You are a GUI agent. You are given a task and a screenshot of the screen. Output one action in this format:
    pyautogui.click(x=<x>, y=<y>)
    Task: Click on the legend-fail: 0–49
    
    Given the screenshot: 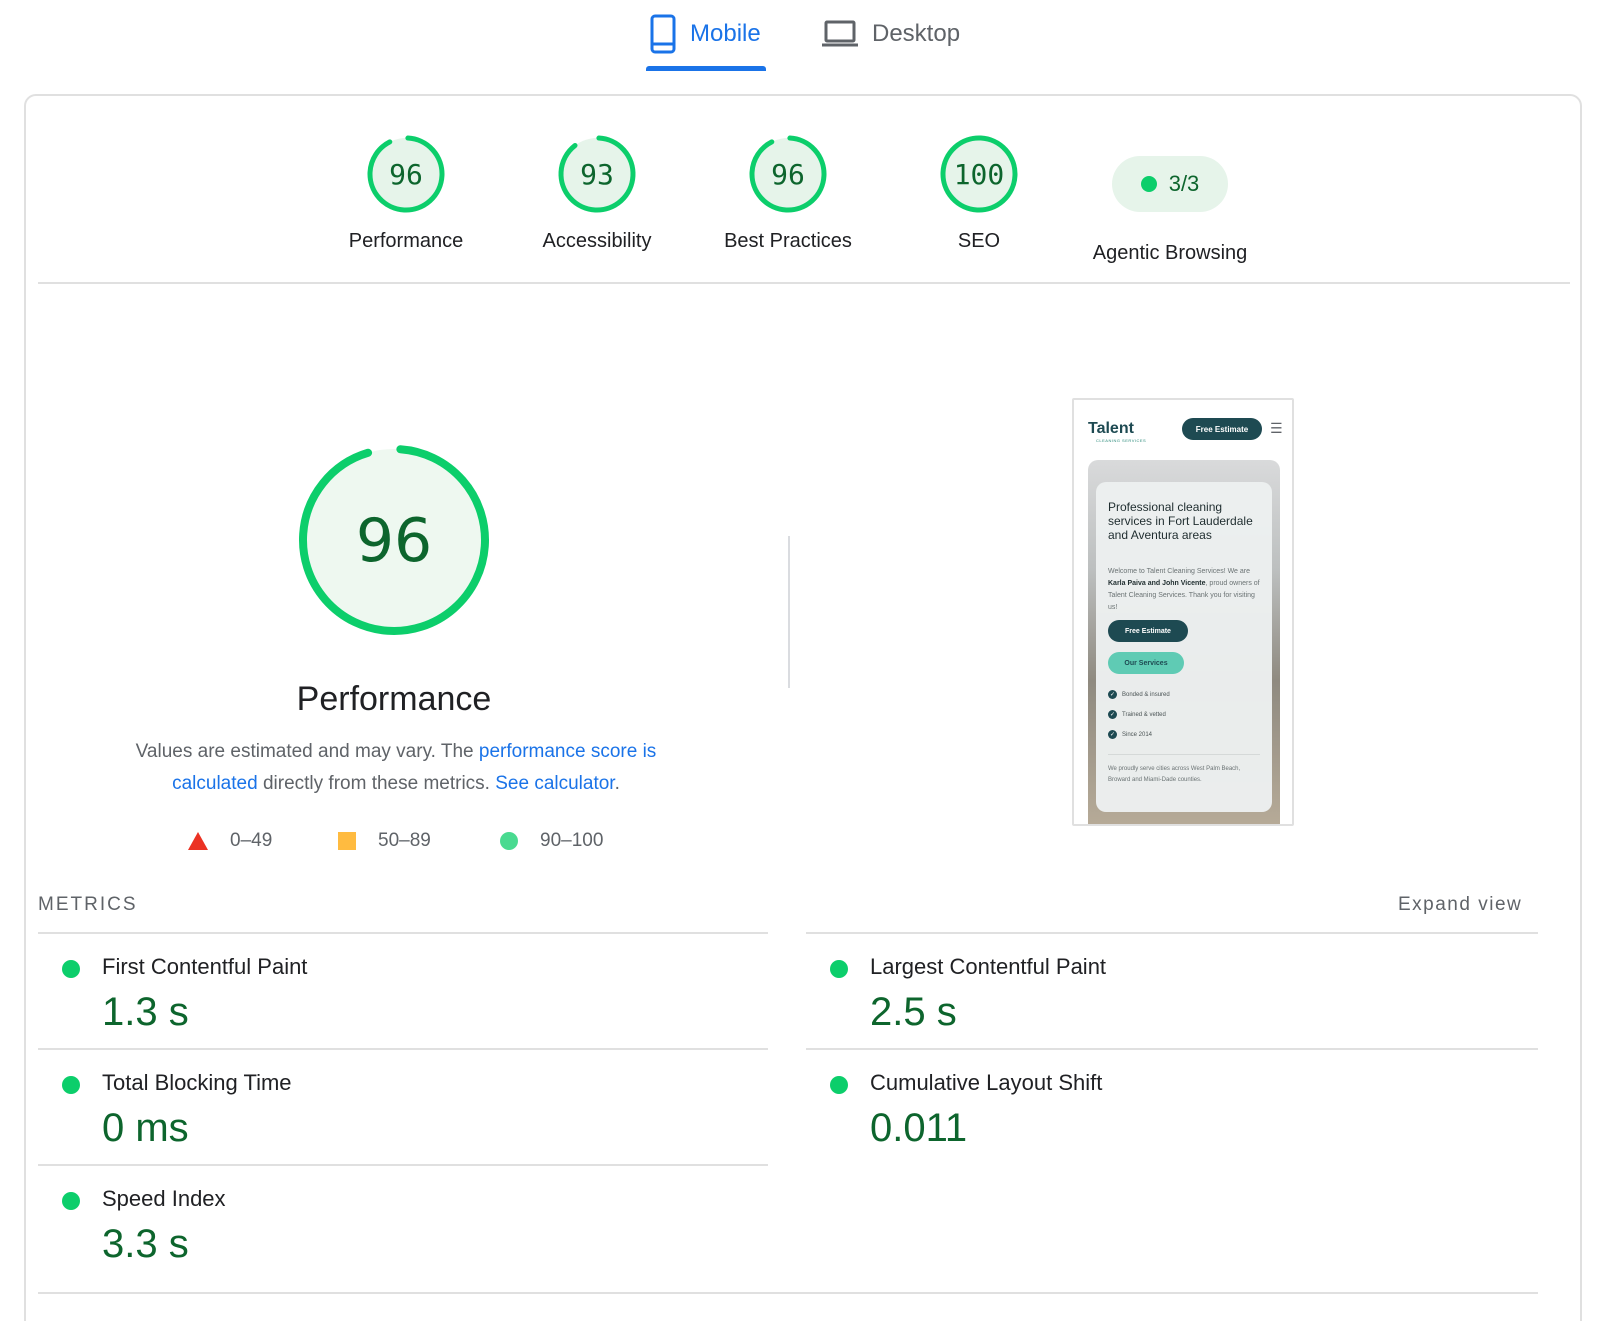 What is the action you would take?
    pyautogui.click(x=230, y=841)
    